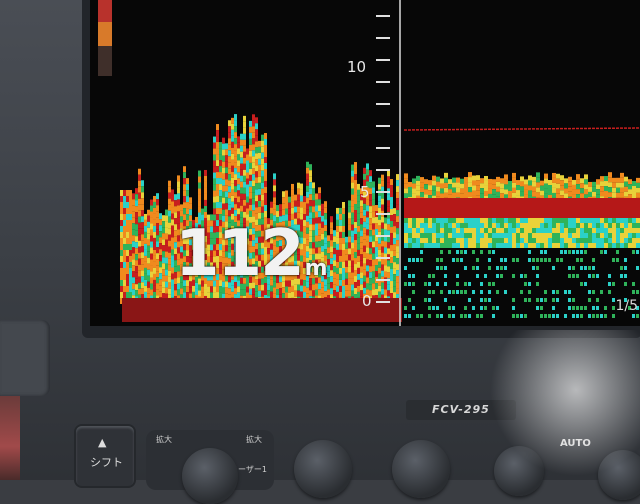  What do you see at coordinates (519, 471) in the screenshot?
I see `auto-knob` at bounding box center [519, 471].